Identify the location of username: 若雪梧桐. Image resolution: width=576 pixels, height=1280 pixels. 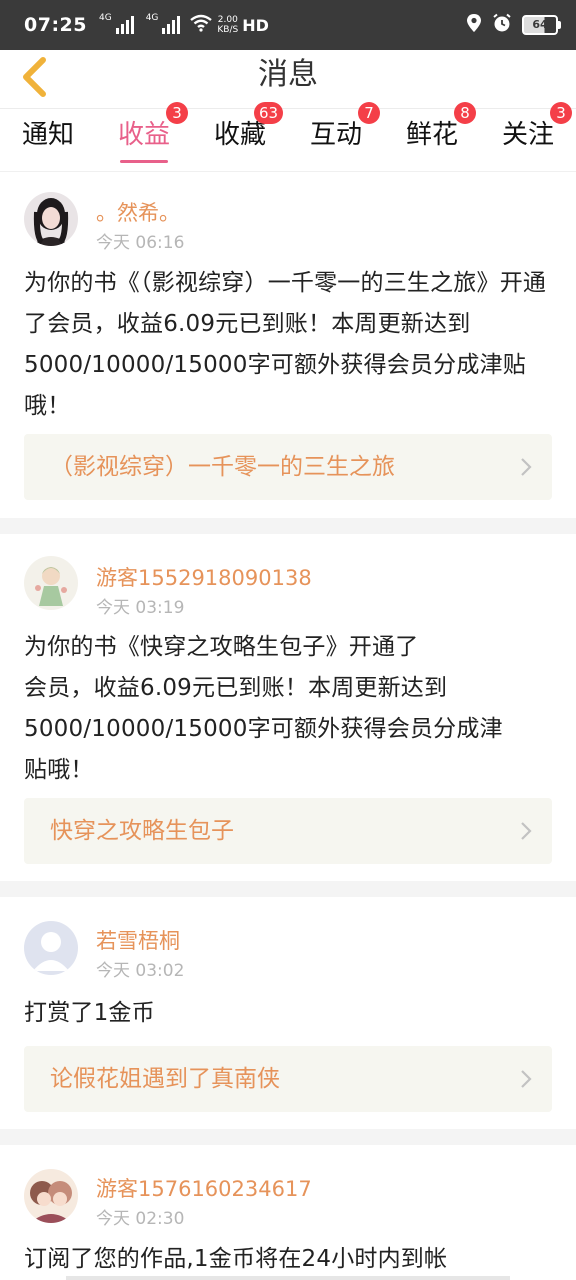
(138, 940).